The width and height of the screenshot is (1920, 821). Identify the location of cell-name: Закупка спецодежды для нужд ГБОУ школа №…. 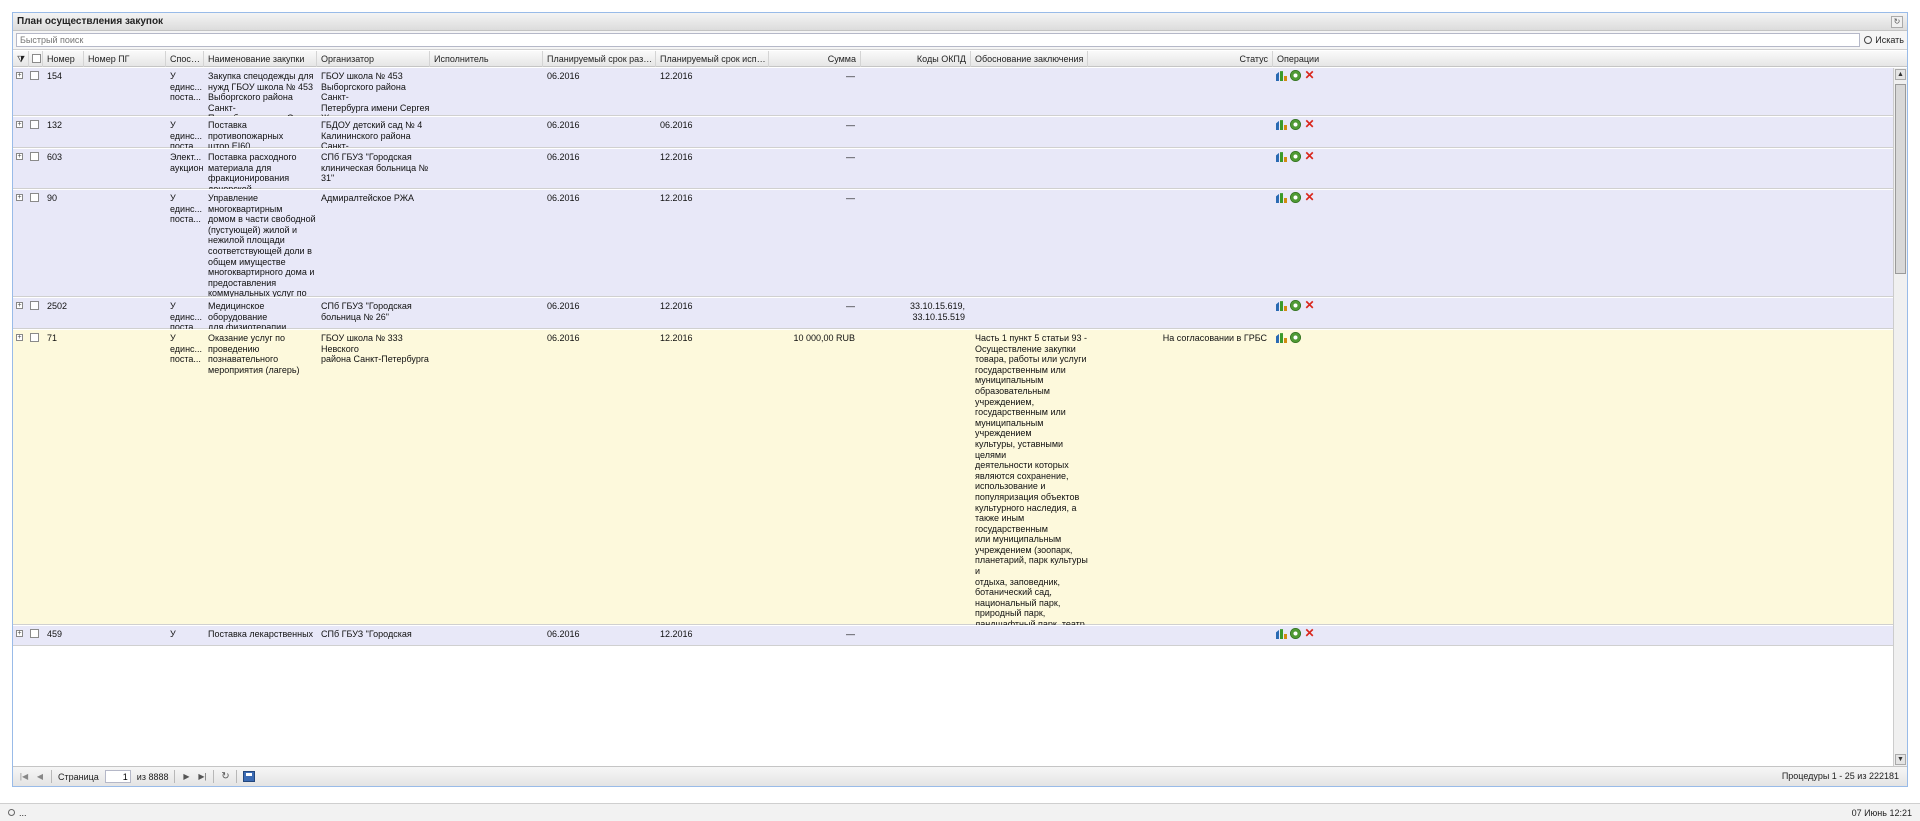
(262, 93).